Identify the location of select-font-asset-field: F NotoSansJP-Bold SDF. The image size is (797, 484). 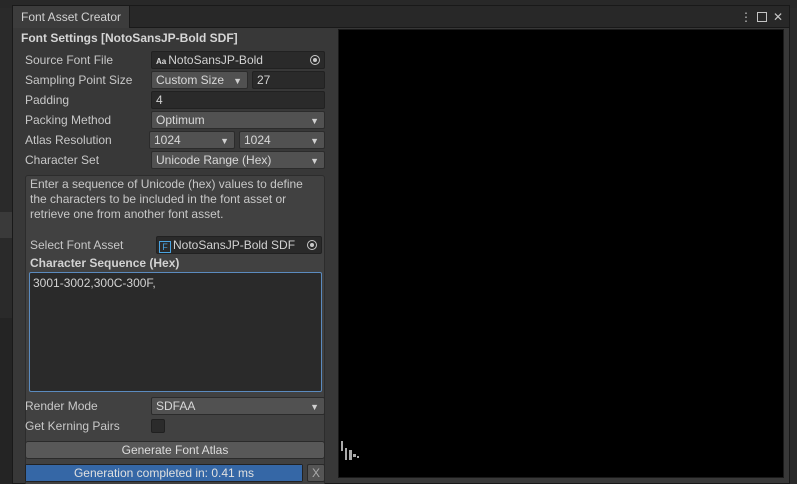
(239, 245).